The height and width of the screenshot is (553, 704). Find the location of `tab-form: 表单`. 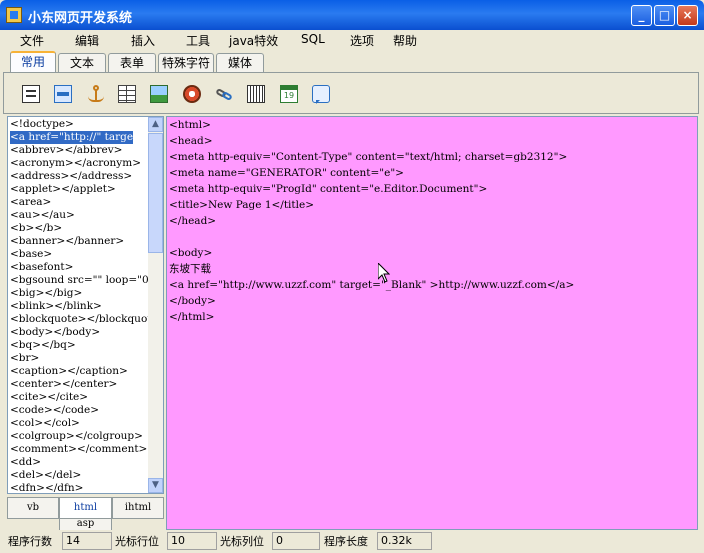

tab-form: 表单 is located at coordinates (132, 62).